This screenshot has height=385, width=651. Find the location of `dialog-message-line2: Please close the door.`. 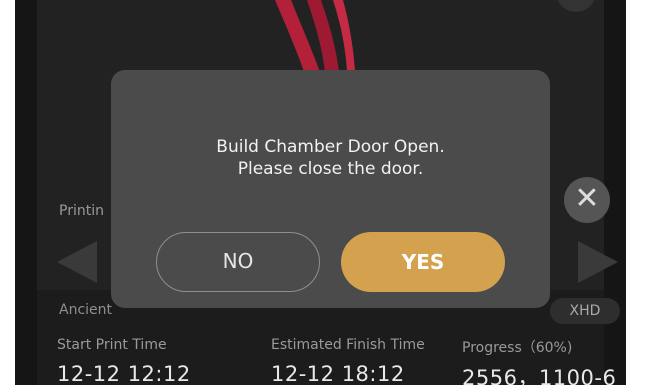

dialog-message-line2: Please close the door. is located at coordinates (330, 169).